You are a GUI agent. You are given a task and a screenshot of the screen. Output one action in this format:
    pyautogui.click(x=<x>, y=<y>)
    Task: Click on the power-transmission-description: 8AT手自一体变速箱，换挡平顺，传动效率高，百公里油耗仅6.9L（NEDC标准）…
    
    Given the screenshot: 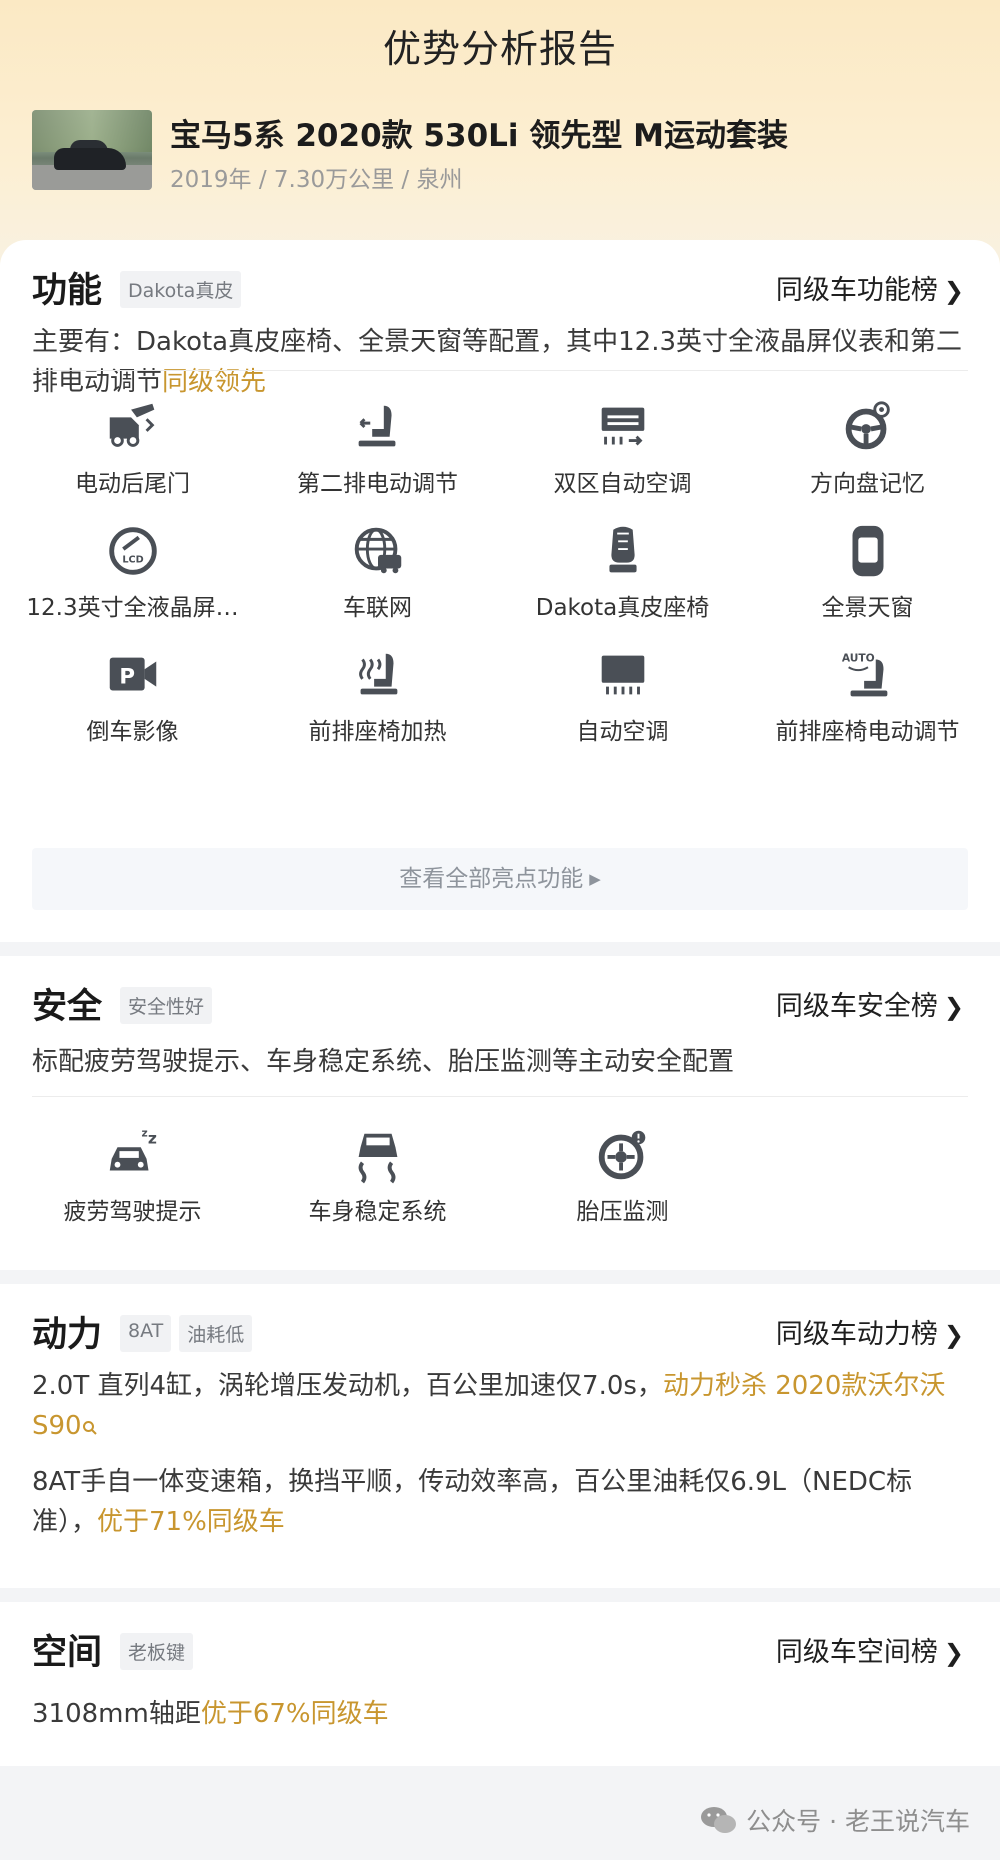 What is the action you would take?
    pyautogui.click(x=472, y=1502)
    